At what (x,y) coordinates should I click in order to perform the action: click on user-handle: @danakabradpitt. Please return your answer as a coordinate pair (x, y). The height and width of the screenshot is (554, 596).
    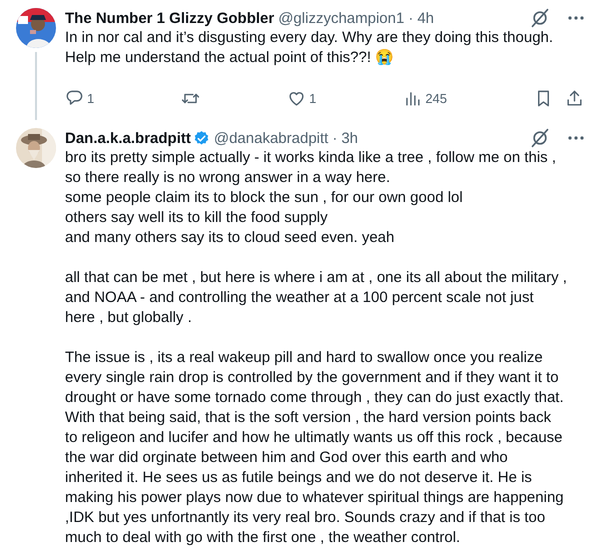
    Looking at the image, I should click on (271, 138).